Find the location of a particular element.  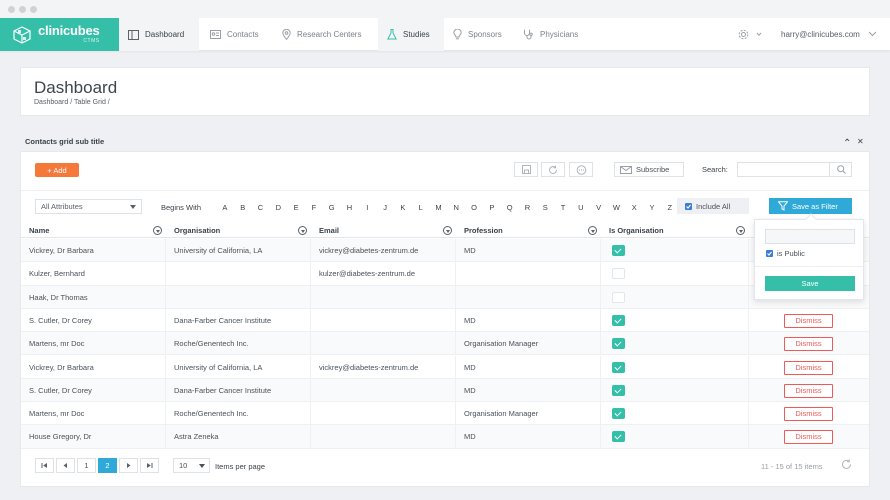

letter-filter-p: P is located at coordinates (492, 207).